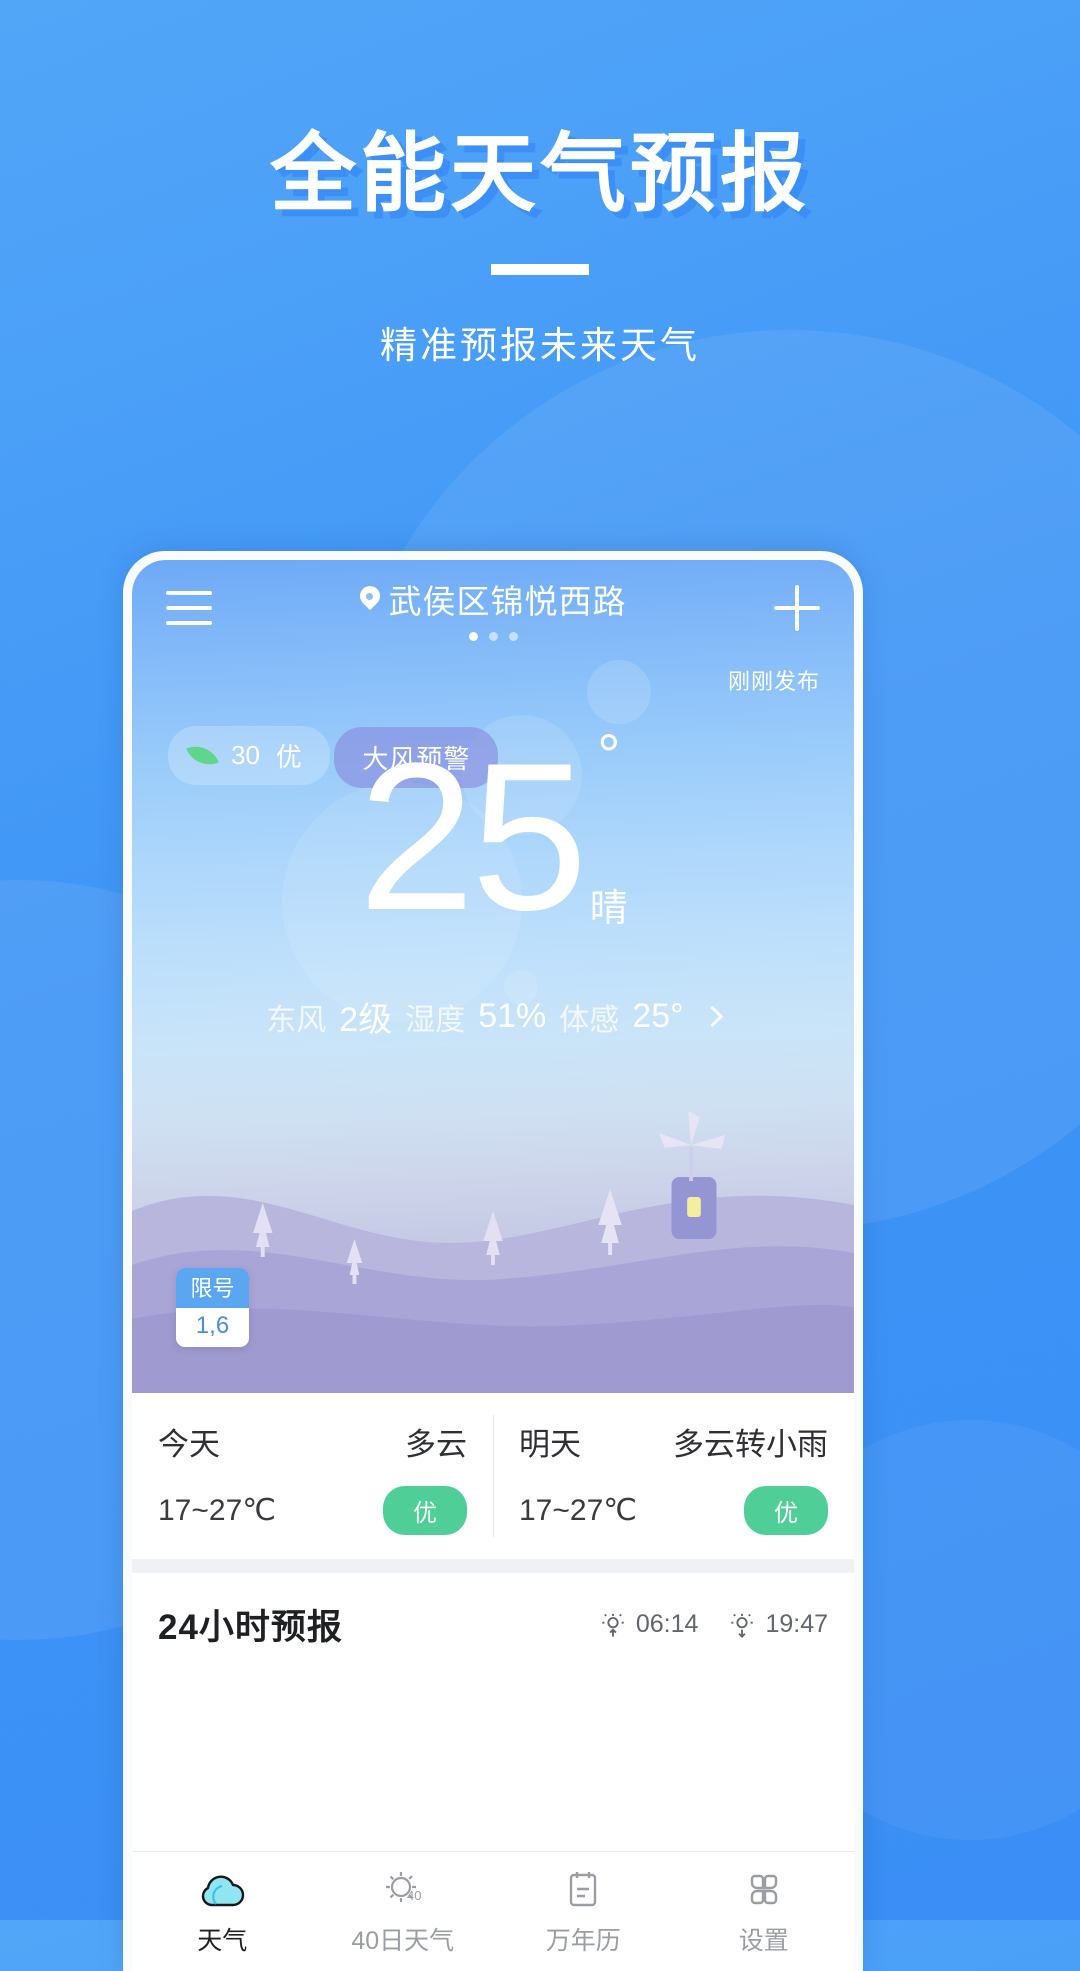 The image size is (1080, 1971). What do you see at coordinates (507, 601) in the screenshot?
I see `location-name: 武侯区锦悦西路` at bounding box center [507, 601].